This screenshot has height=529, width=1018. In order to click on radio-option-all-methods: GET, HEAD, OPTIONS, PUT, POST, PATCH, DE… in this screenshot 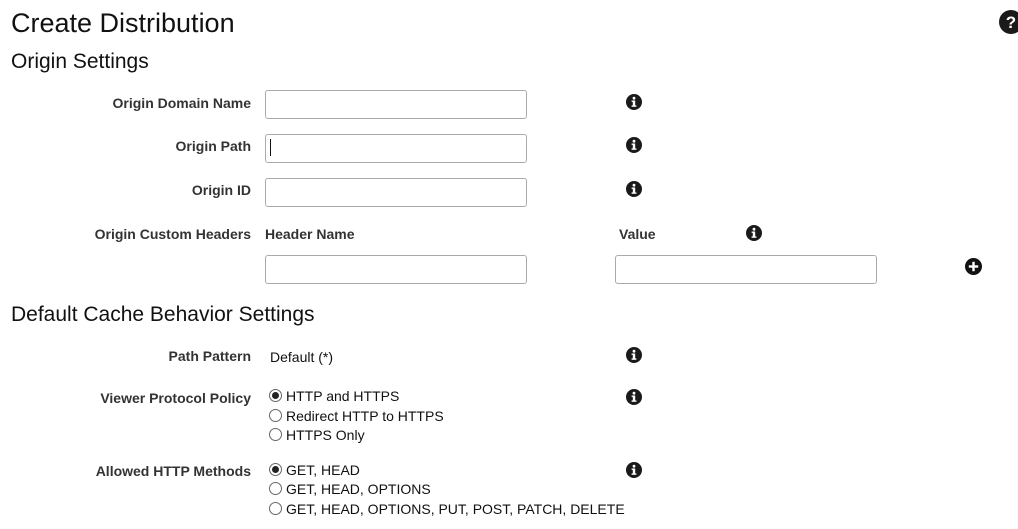, I will do `click(447, 508)`.